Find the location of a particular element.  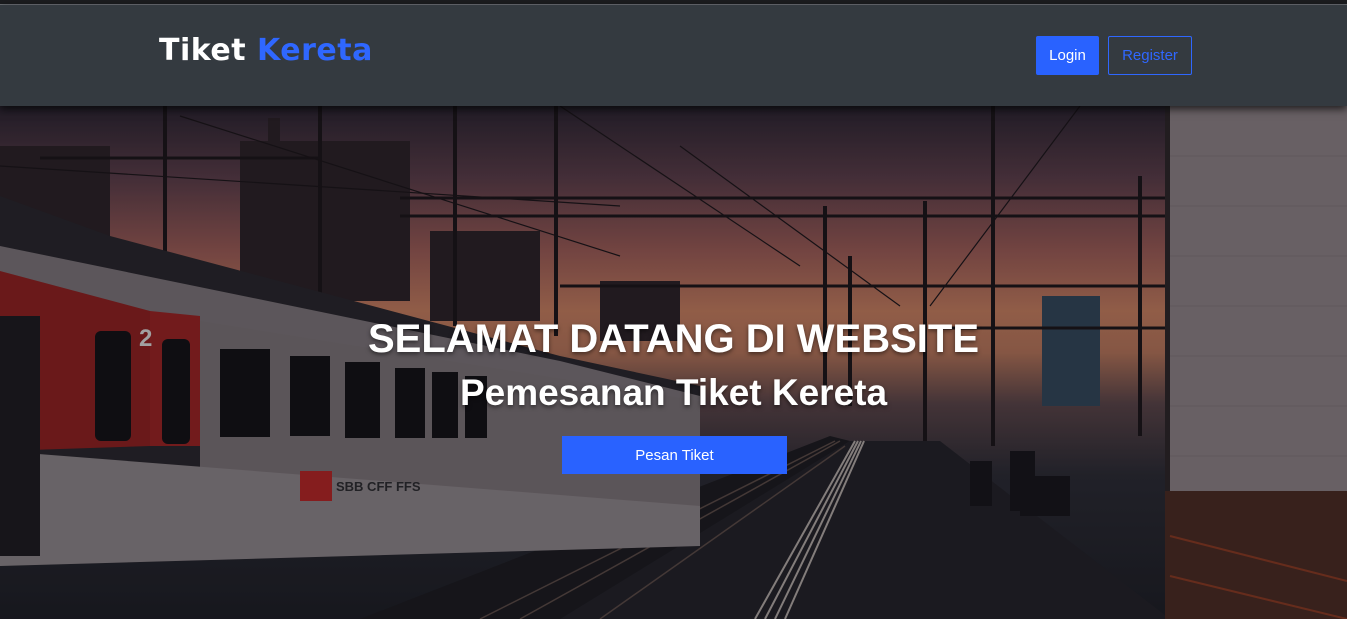

register-button: Register is located at coordinates (1150, 55).